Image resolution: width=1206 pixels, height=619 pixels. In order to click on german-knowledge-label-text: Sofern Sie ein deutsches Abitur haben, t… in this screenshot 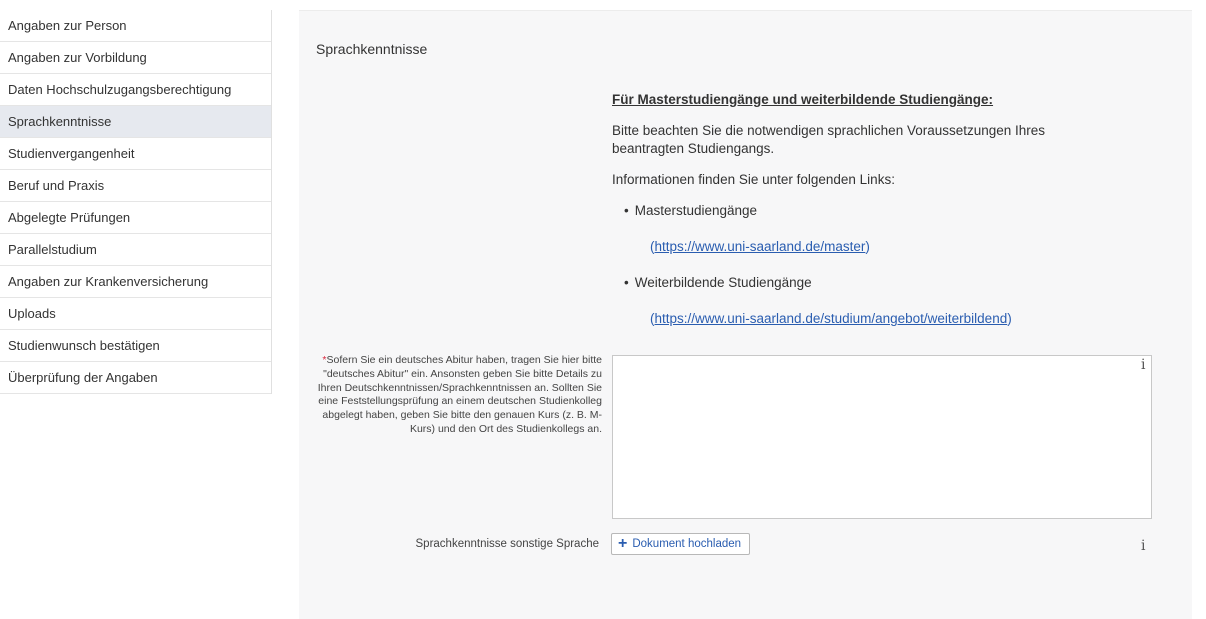, I will do `click(459, 394)`.